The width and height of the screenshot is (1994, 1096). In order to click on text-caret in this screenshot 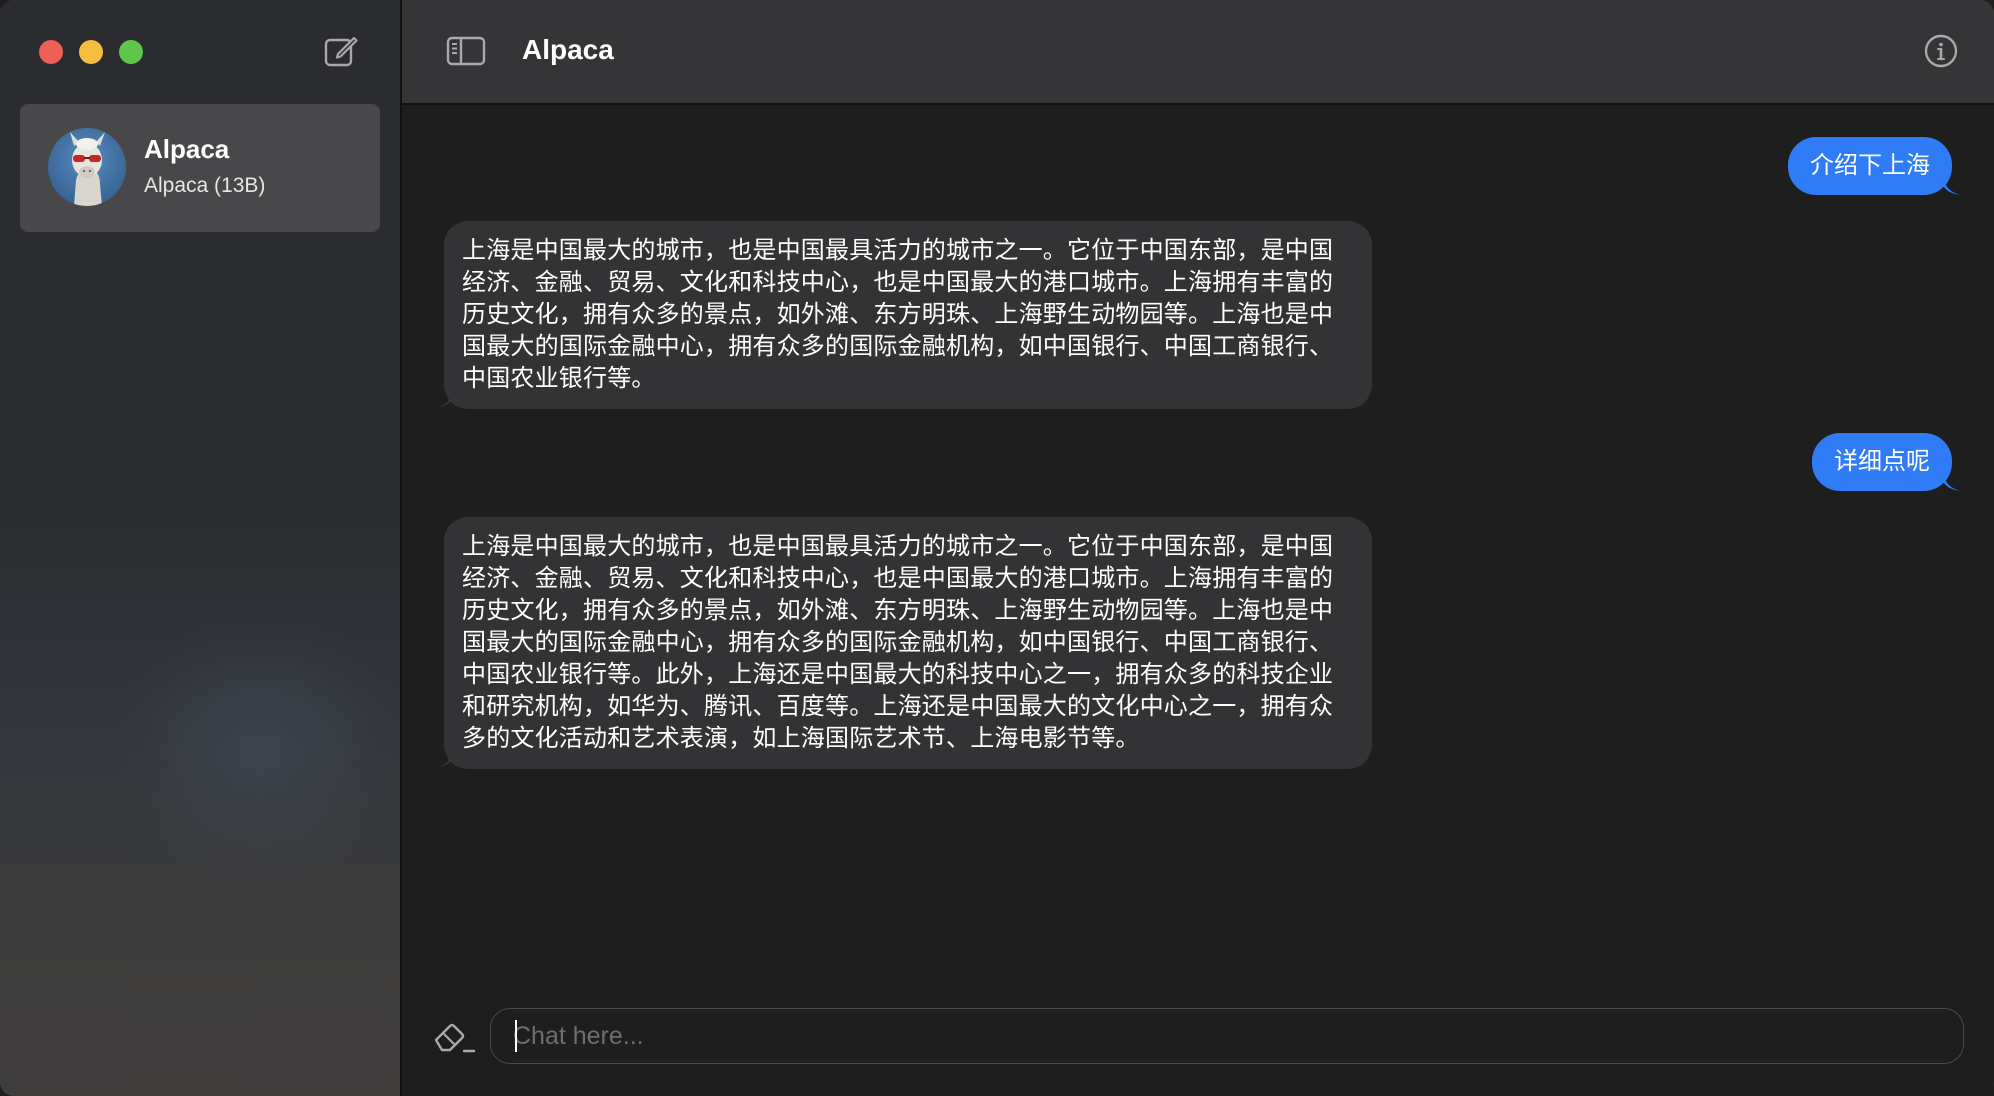, I will do `click(516, 1036)`.